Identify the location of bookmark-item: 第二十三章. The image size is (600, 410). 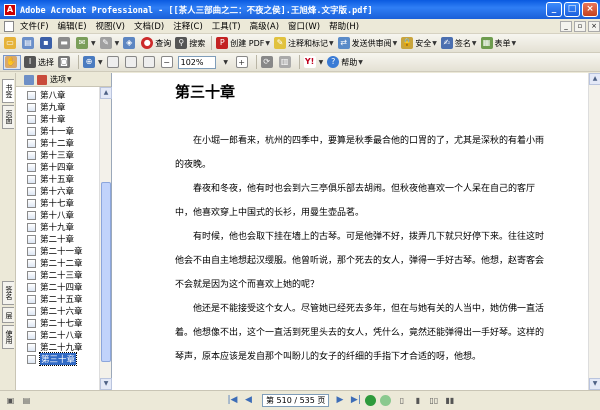
(58, 275).